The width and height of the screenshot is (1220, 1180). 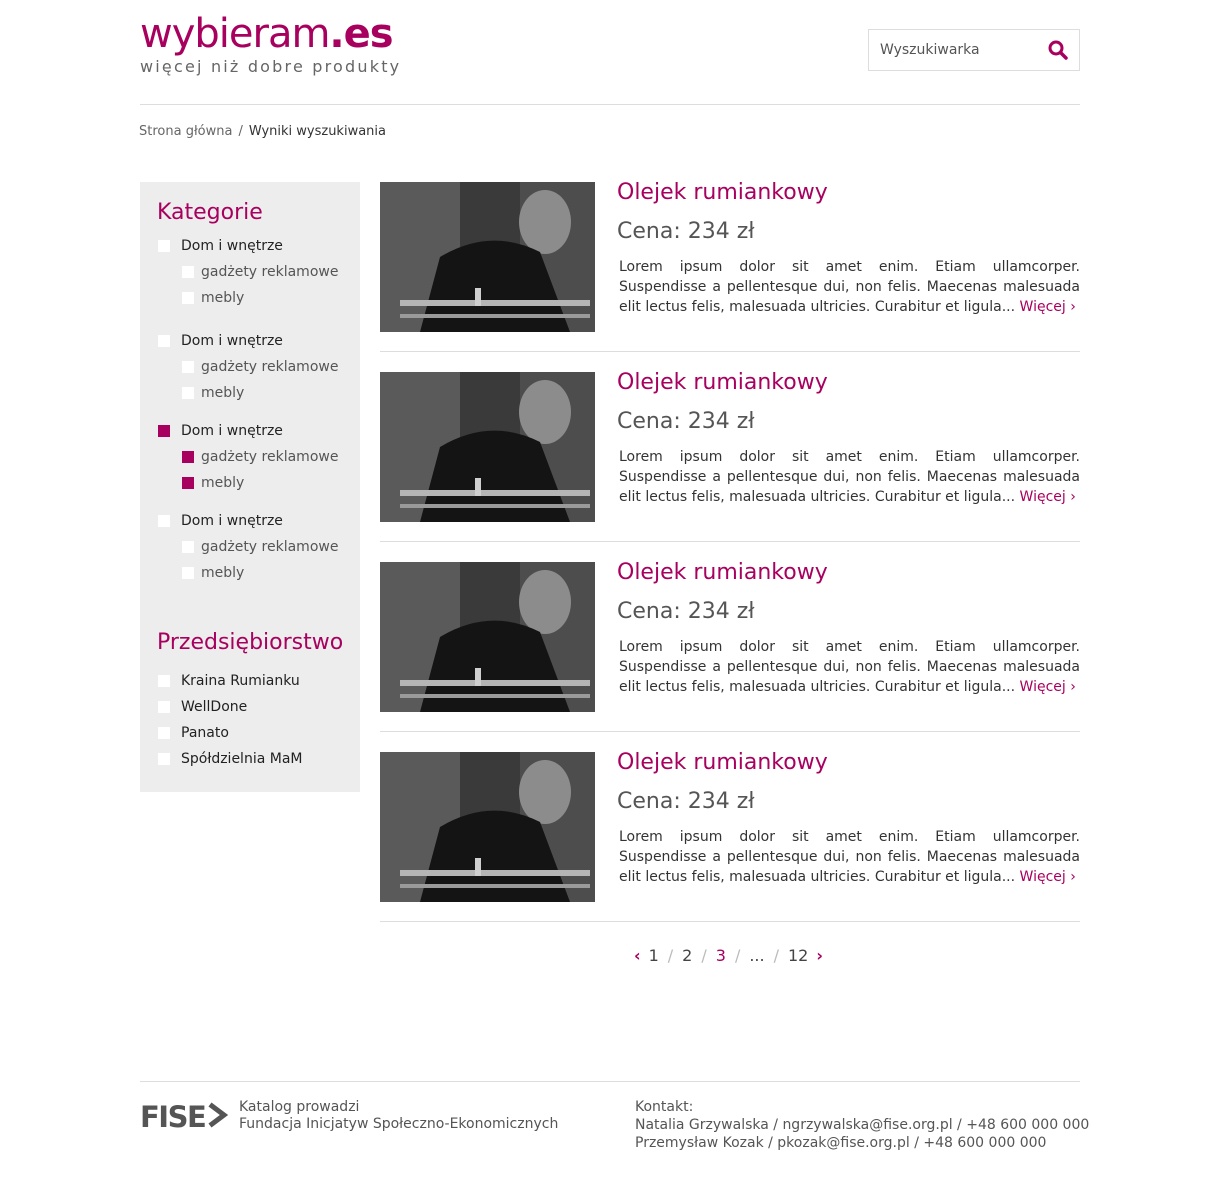 I want to click on company-label: Spółdzielnia MaM, so click(x=242, y=759).